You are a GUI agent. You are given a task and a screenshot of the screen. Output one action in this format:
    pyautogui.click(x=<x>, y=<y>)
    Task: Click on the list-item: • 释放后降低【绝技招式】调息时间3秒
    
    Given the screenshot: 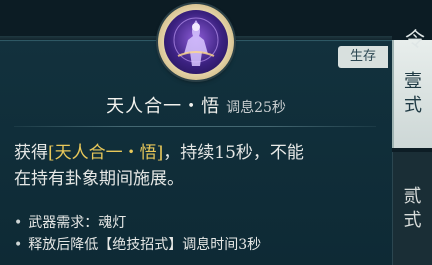 What is the action you would take?
    pyautogui.click(x=199, y=245)
    